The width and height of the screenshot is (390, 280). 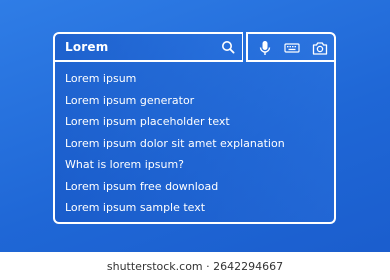 I want to click on suggestion-item: What is lorem ipsum?, so click(x=124, y=164).